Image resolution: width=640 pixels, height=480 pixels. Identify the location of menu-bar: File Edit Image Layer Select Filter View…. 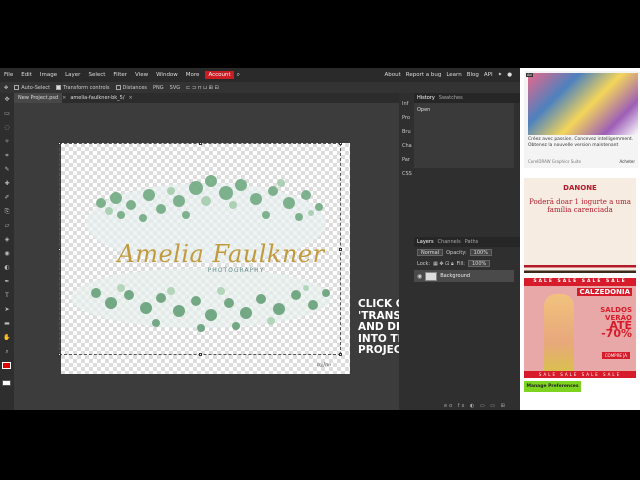
(260, 75).